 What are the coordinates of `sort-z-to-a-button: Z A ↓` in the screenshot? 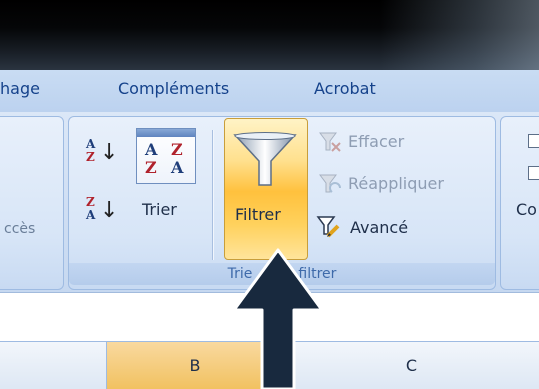 It's located at (100, 214).